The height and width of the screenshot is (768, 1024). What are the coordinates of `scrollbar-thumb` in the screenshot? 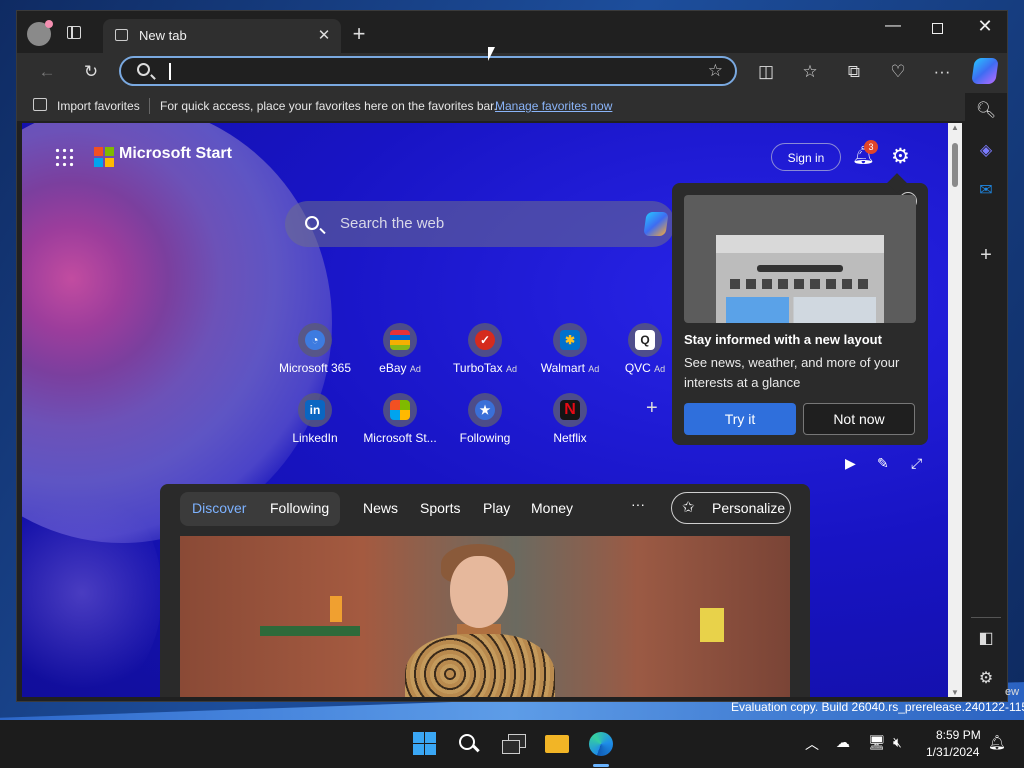 It's located at (955, 165).